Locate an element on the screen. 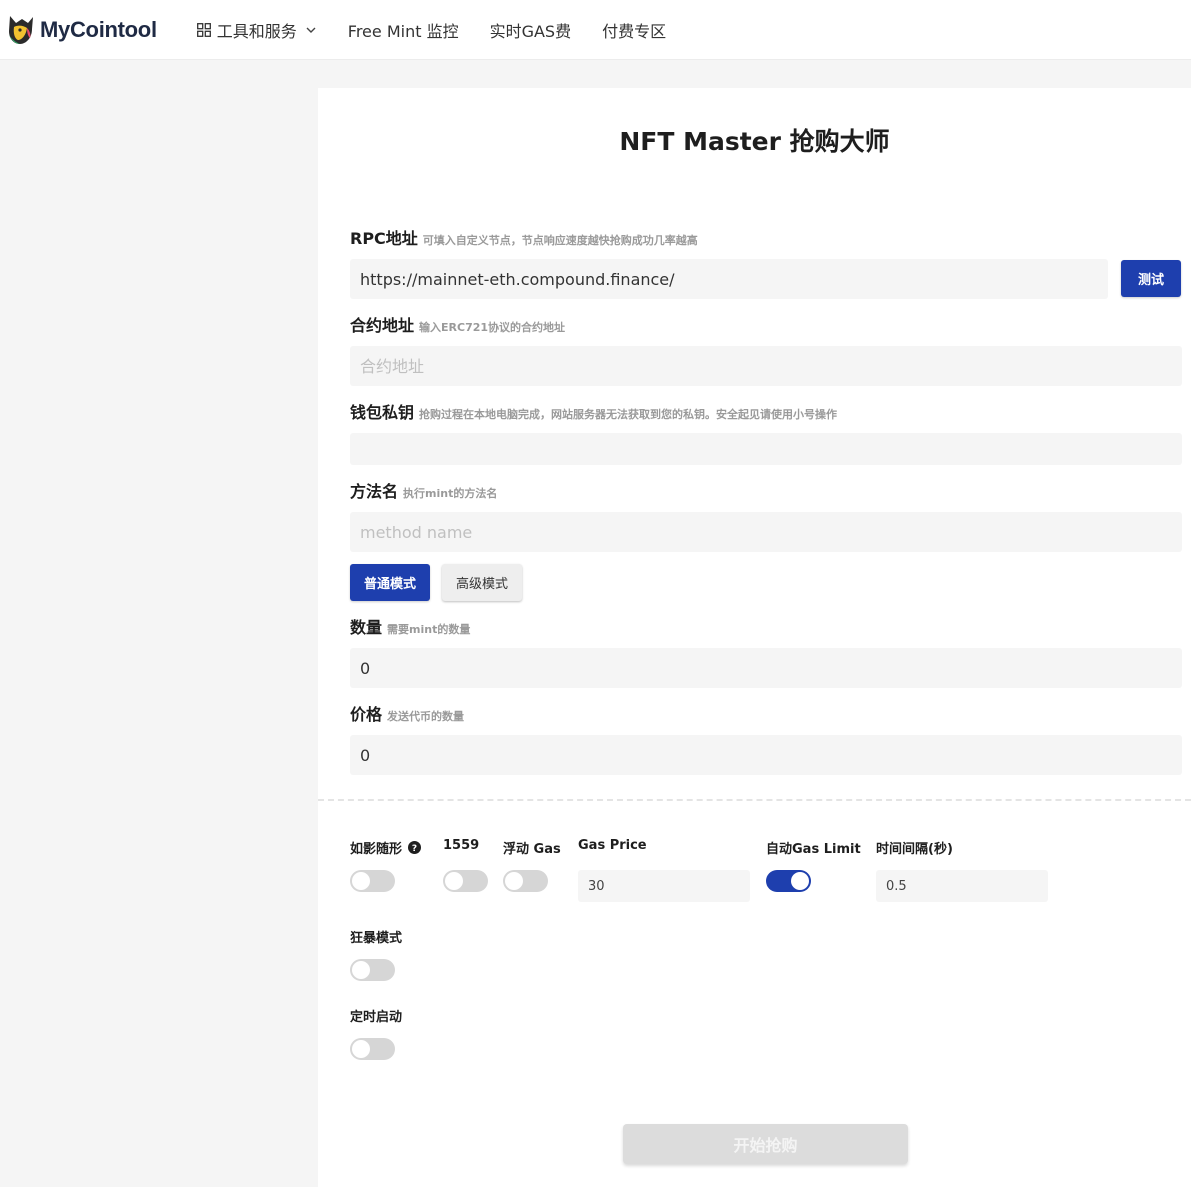  chevron-down-icon is located at coordinates (311, 30).